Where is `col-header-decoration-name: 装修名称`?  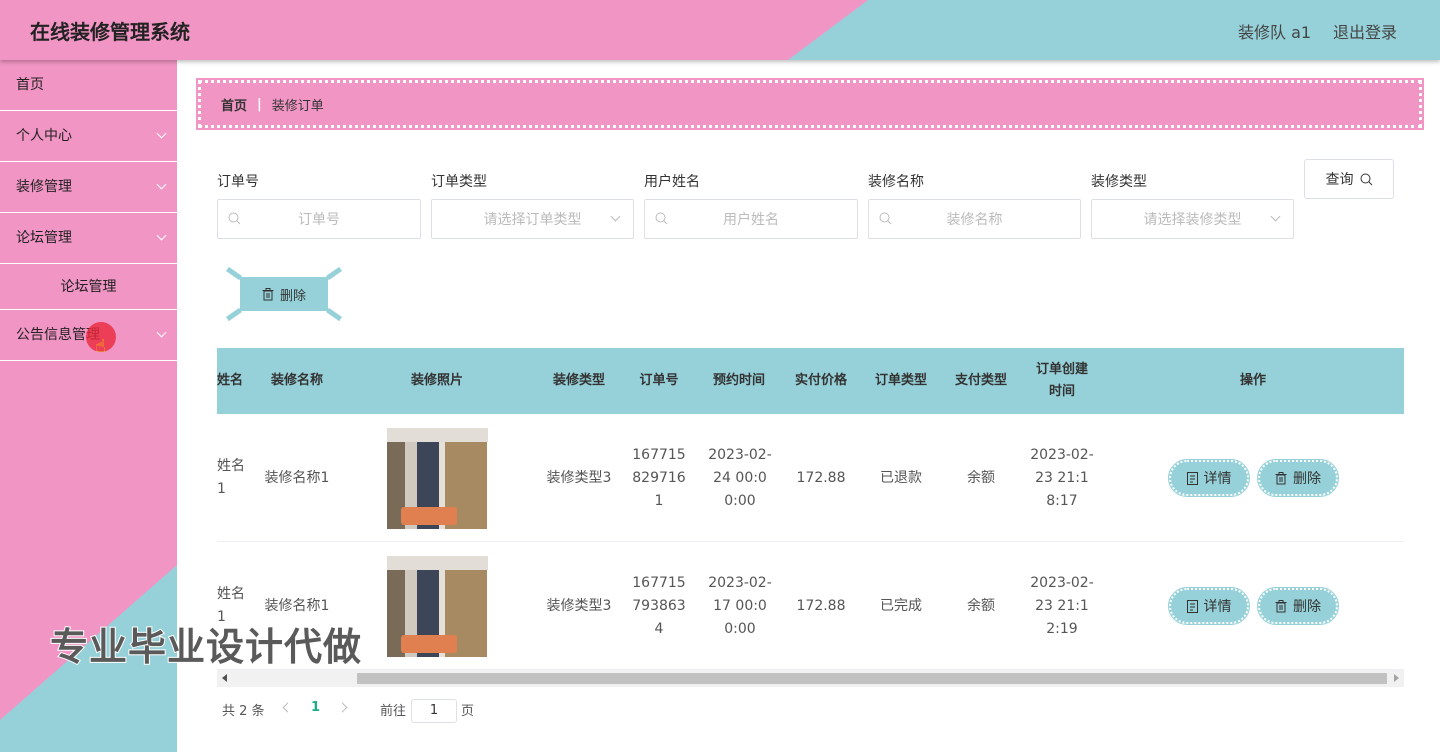 col-header-decoration-name: 装修名称 is located at coordinates (296, 380).